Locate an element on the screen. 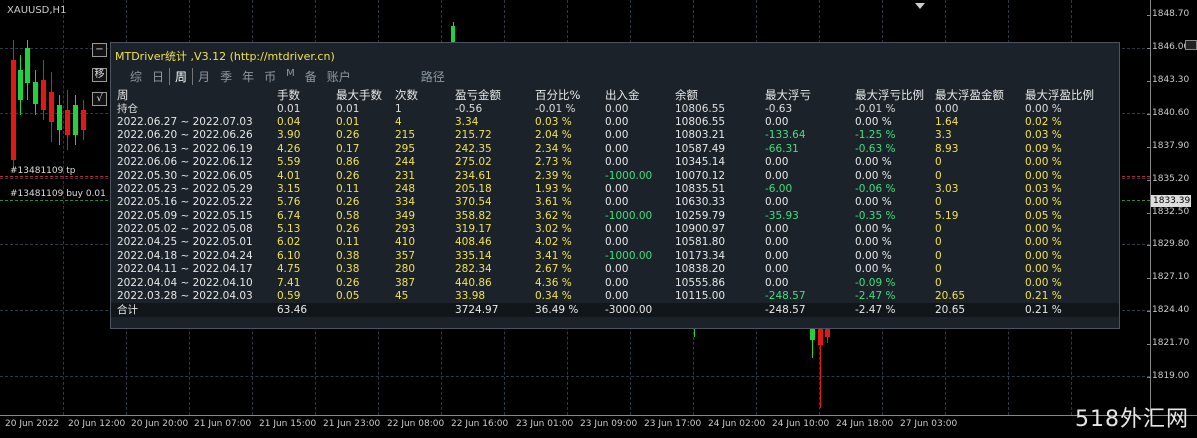 This screenshot has height=438, width=1197. table-cell: 3.3 is located at coordinates (943, 135).